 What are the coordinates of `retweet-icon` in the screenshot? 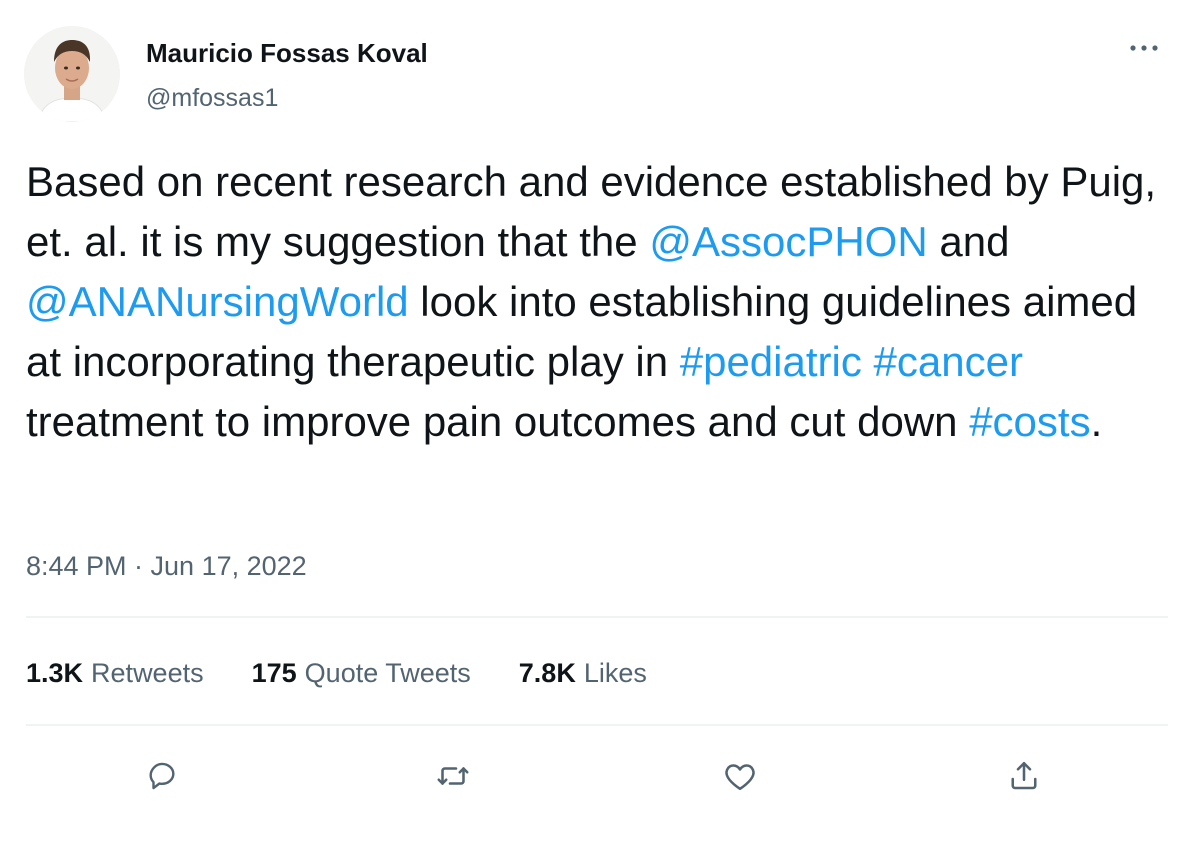 It's located at (453, 776).